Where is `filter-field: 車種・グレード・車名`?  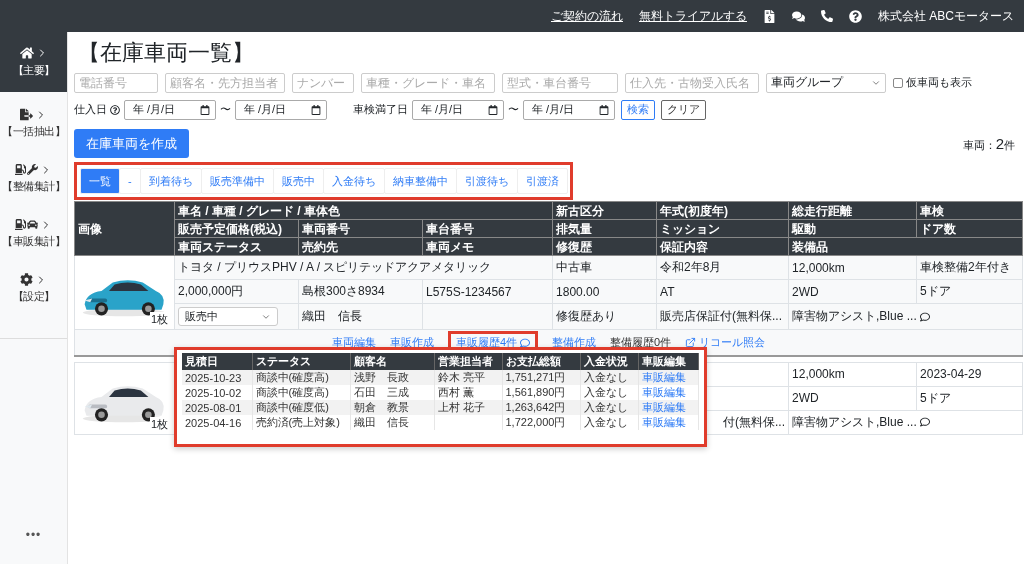
filter-field: 車種・グレード・車名 is located at coordinates (428, 82).